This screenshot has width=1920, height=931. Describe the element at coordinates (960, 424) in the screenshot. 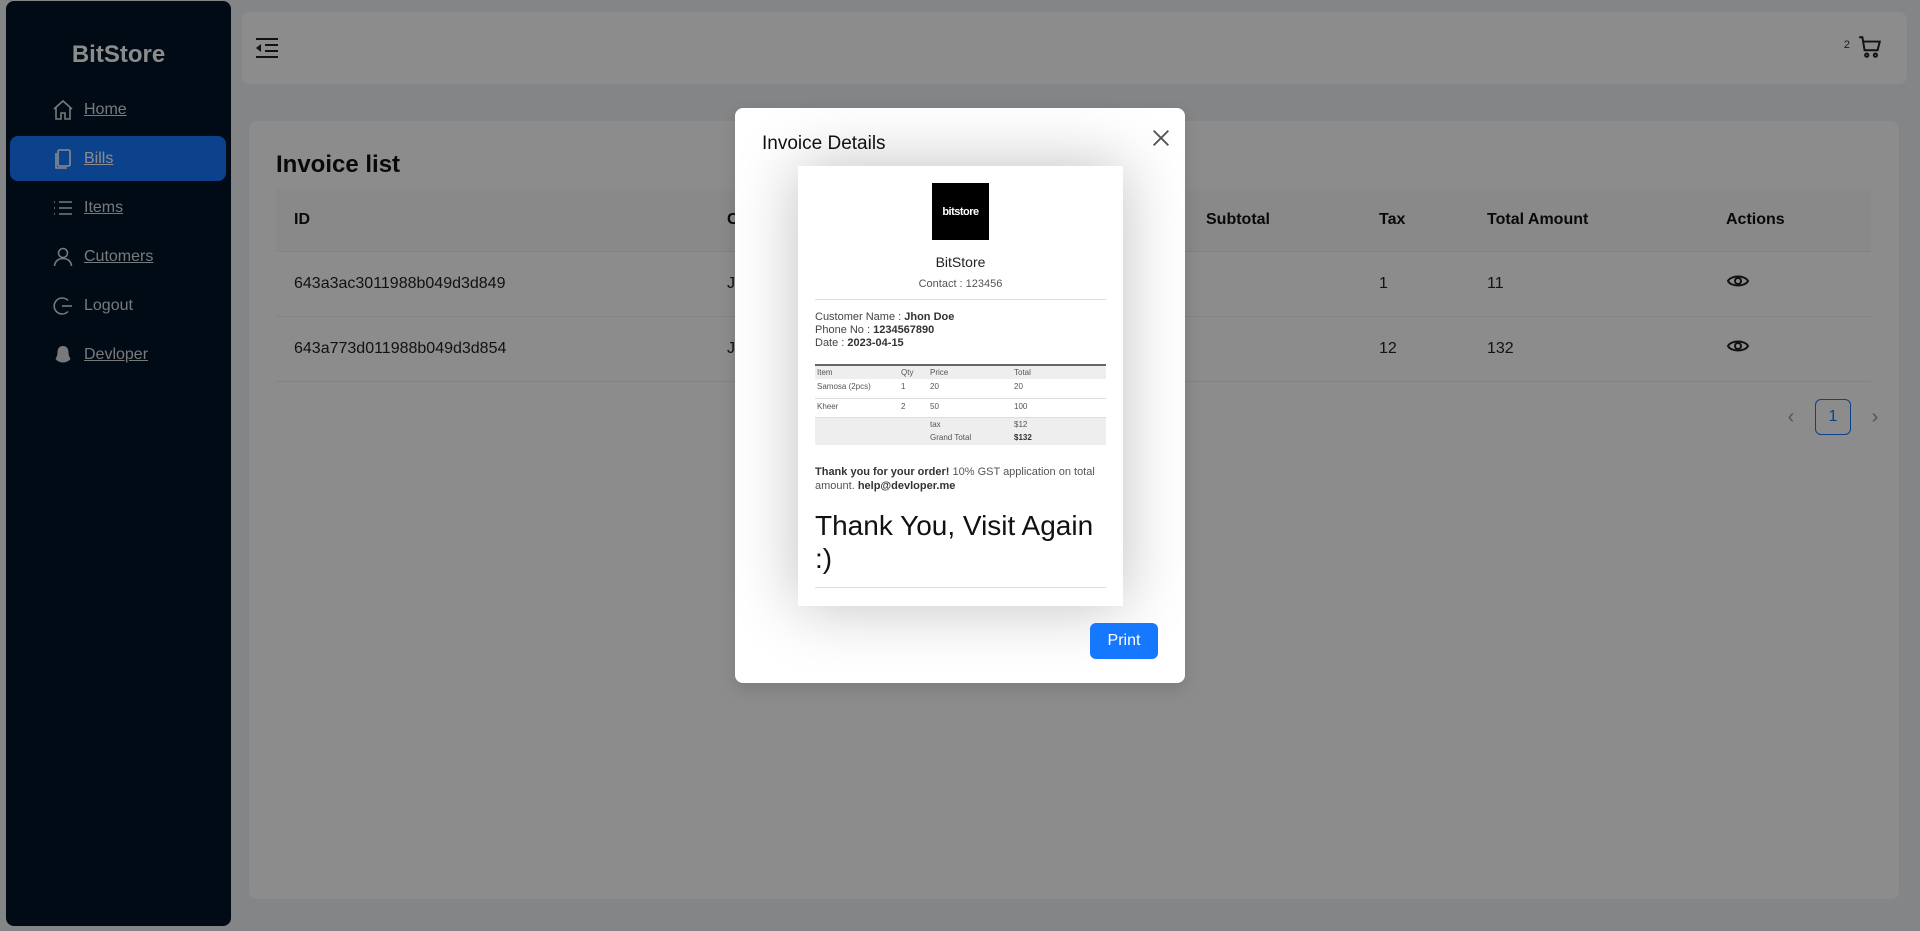

I see `receipt-tax-row: tax $12` at that location.